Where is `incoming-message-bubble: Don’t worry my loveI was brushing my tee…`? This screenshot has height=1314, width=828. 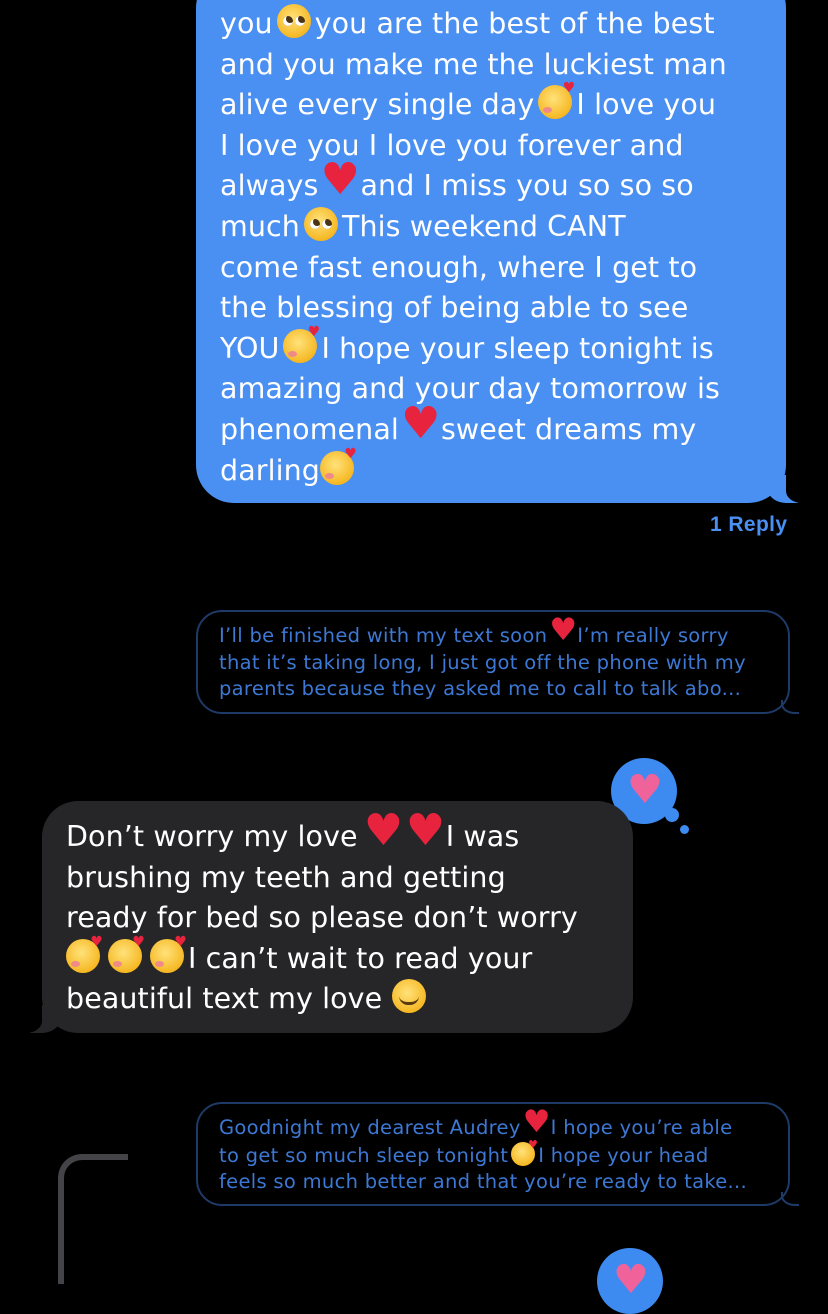
incoming-message-bubble: Don’t worry my loveI was brushing my tee… is located at coordinates (324, 917).